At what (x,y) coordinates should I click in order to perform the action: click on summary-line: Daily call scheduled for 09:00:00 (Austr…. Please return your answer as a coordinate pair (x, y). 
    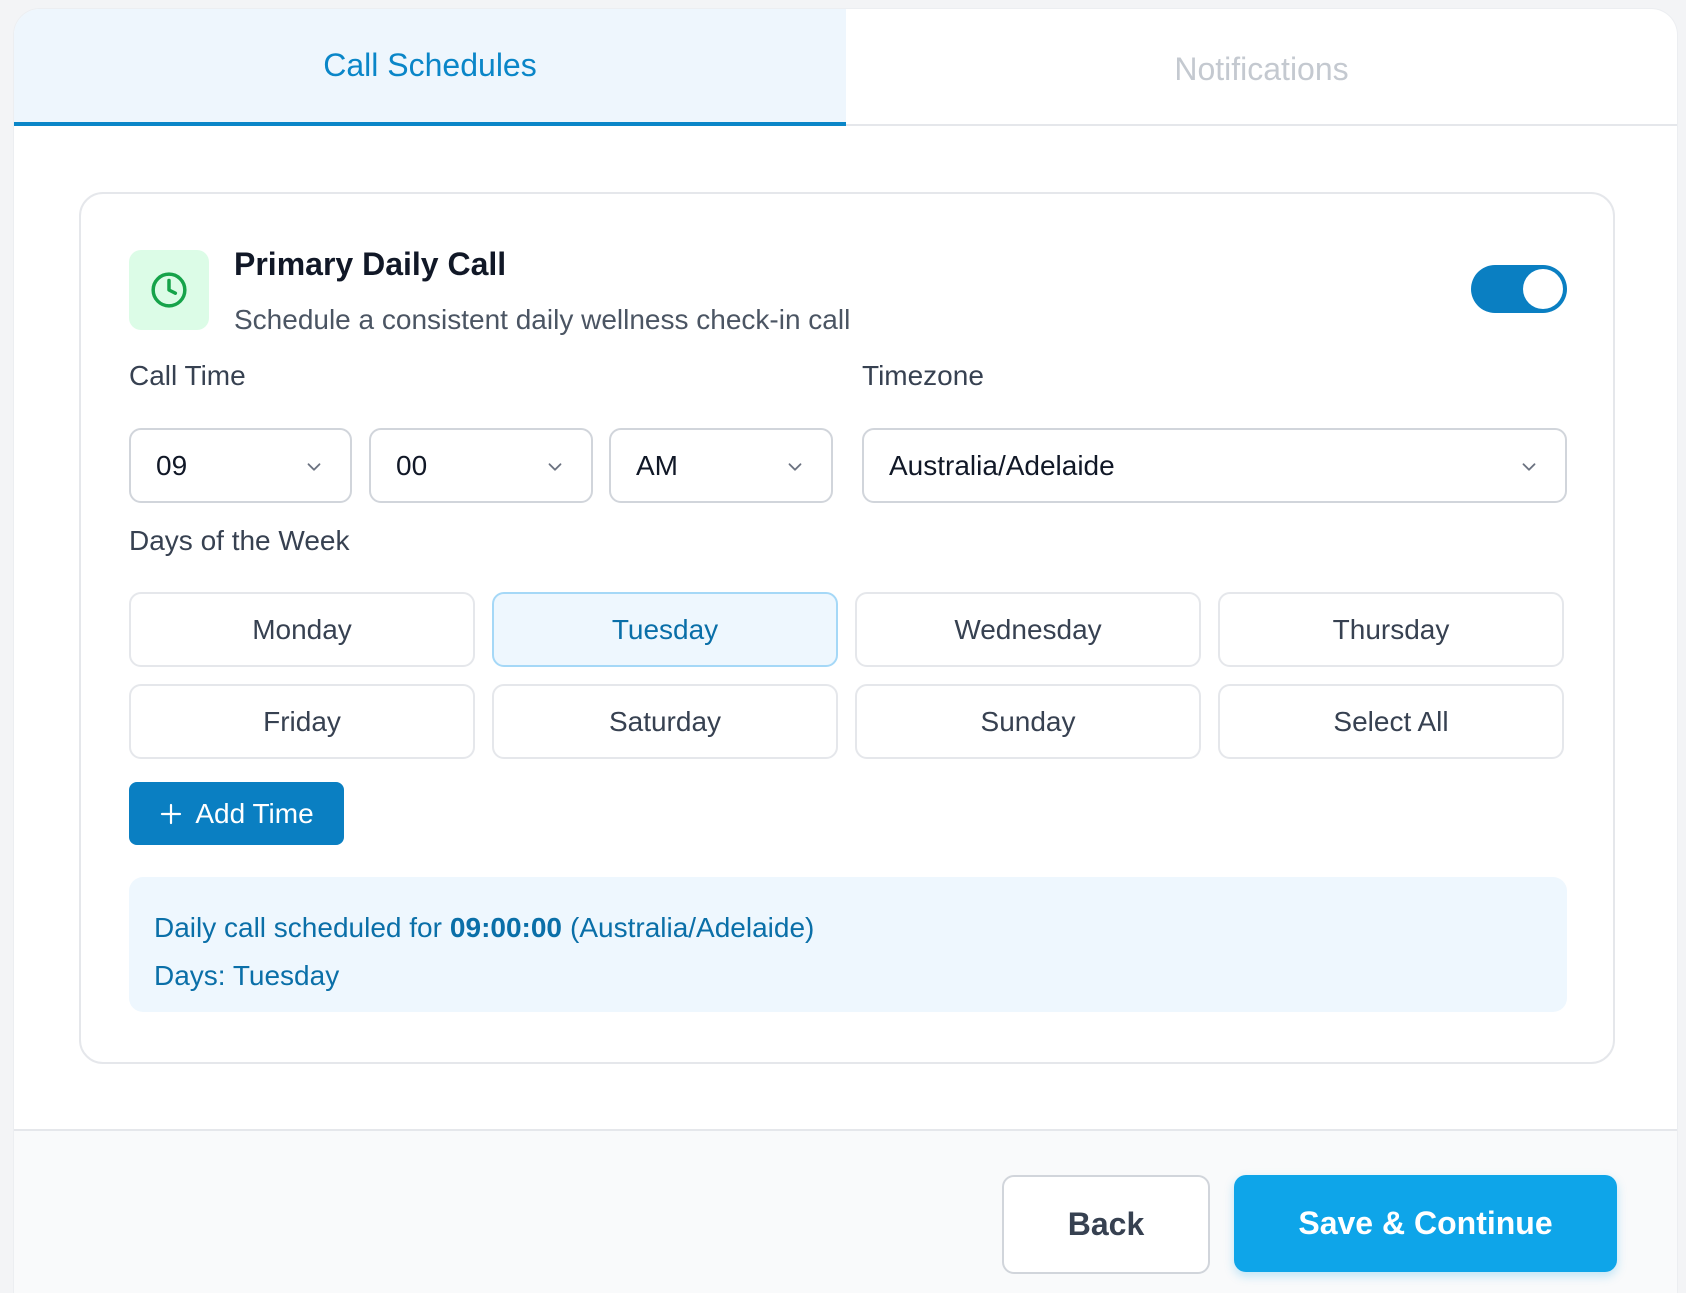
    Looking at the image, I should click on (848, 928).